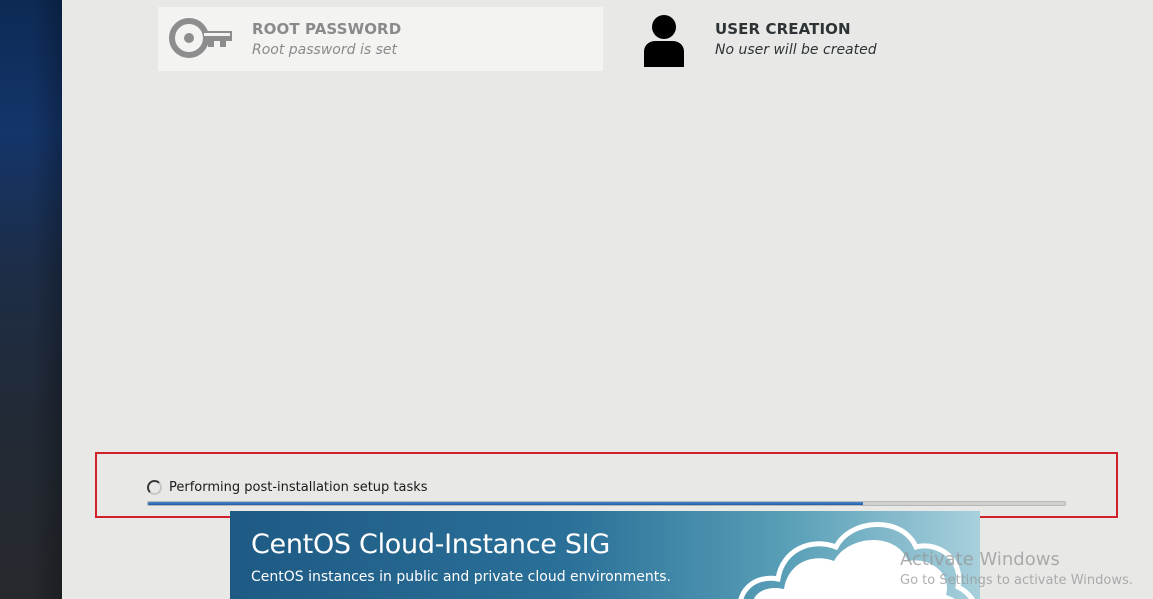 This screenshot has height=599, width=1153. Describe the element at coordinates (298, 487) in the screenshot. I see `progress-status-text: Performing post-installation setup tasks` at that location.